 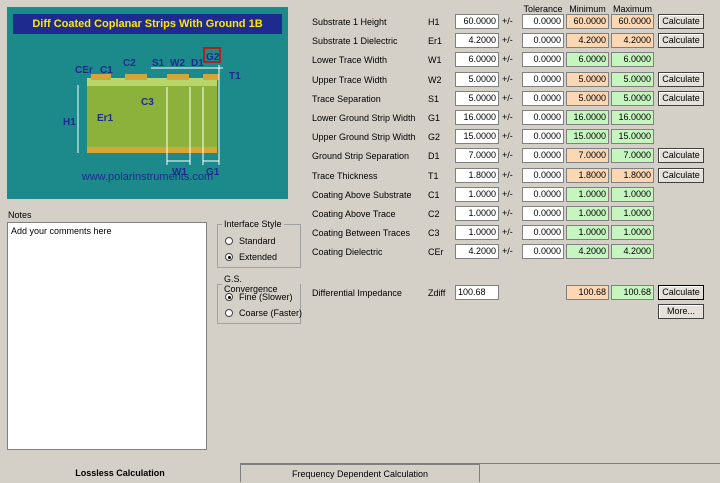 What do you see at coordinates (271, 313) in the screenshot?
I see `radio-coarse-label: Coarse (Faster)` at bounding box center [271, 313].